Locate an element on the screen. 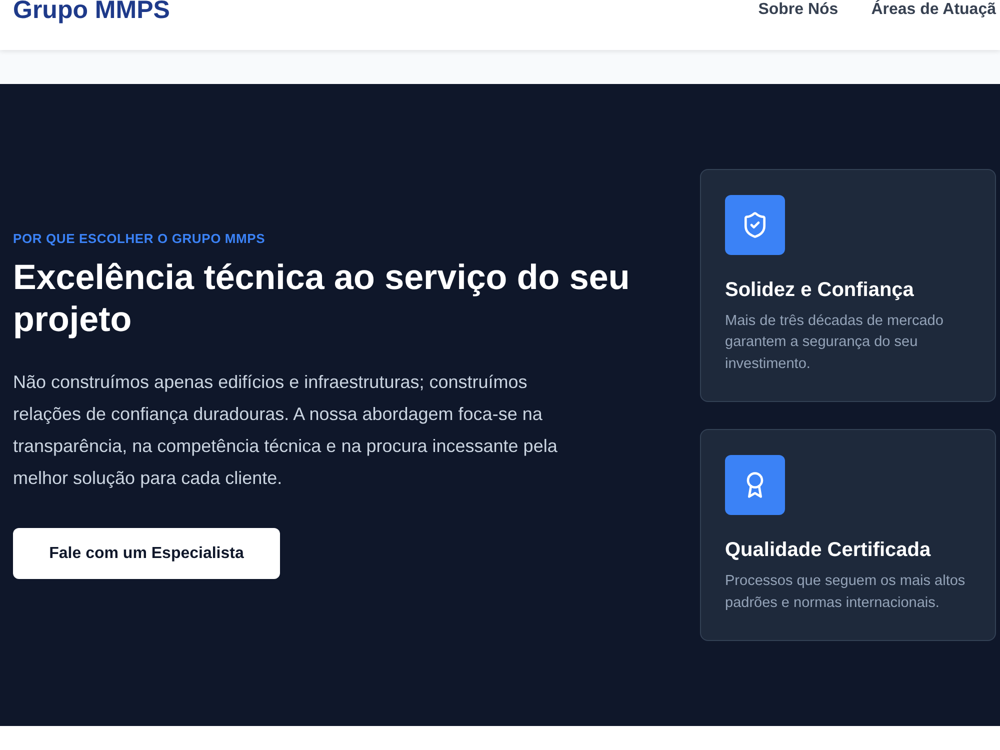 This screenshot has width=1000, height=750. feature-description: Mais de três décadas de mercado garantem a segurança do seu investimento. is located at coordinates (834, 343).